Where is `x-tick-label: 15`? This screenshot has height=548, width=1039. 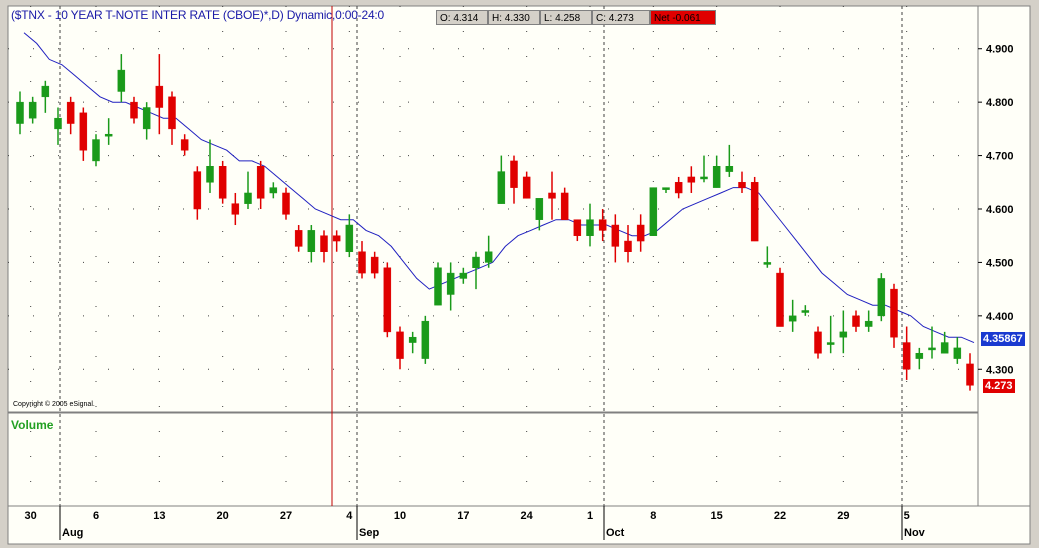
x-tick-label: 15 is located at coordinates (717, 516).